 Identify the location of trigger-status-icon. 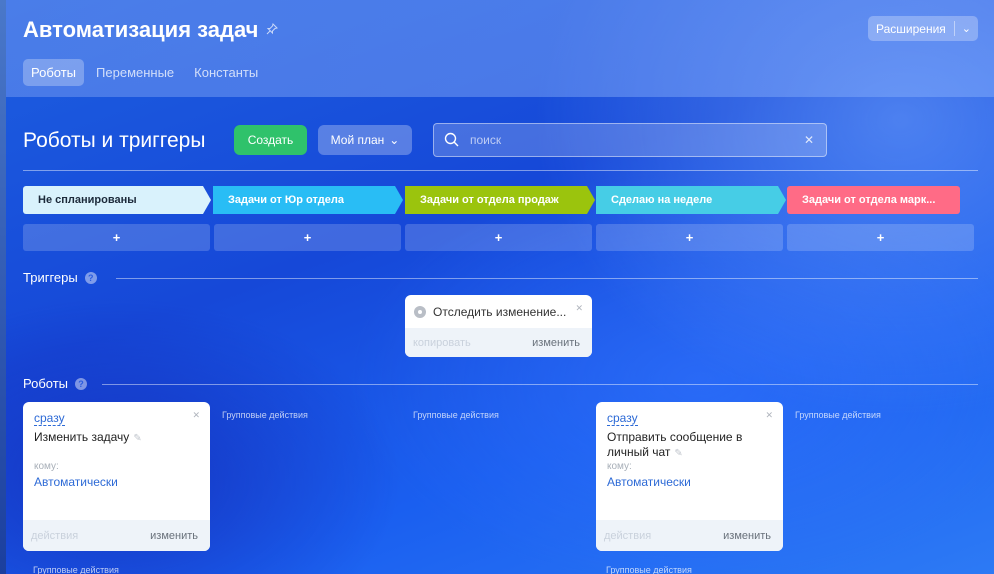
(420, 311).